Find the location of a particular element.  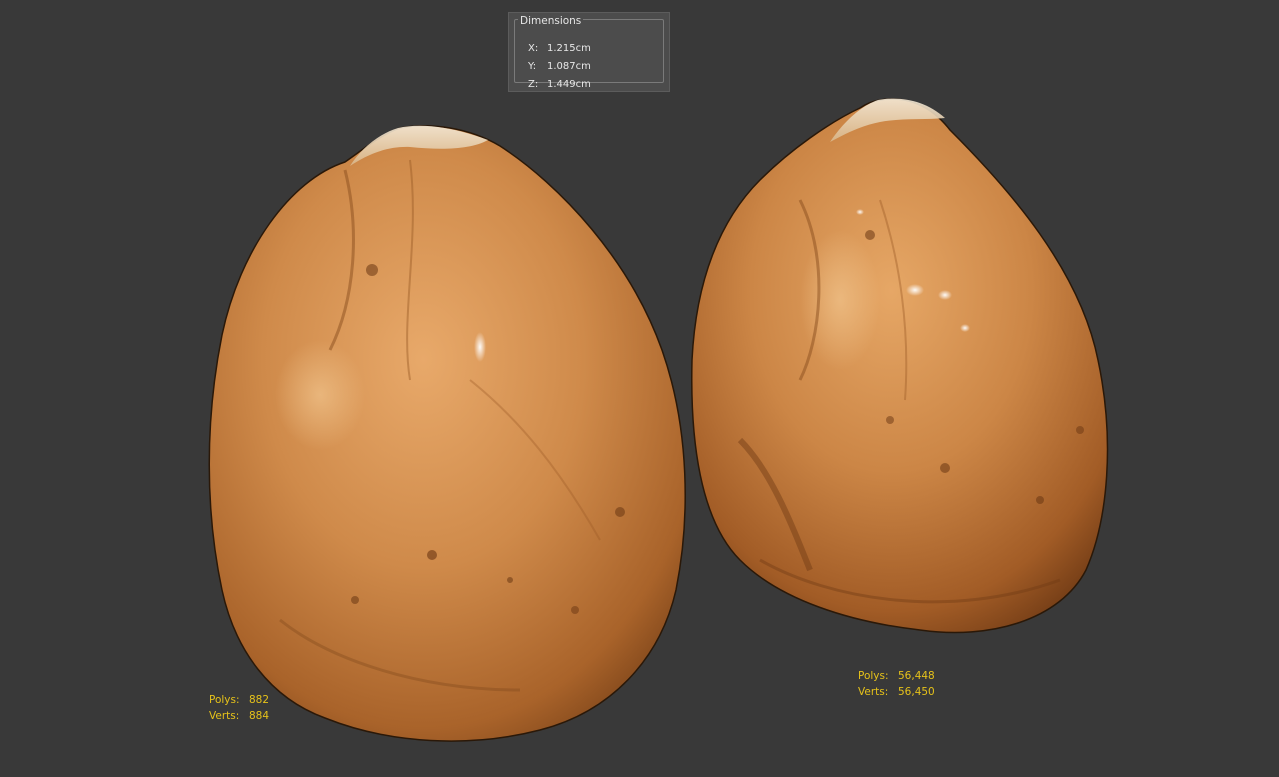

left-verts-label: Verts: is located at coordinates (224, 716).